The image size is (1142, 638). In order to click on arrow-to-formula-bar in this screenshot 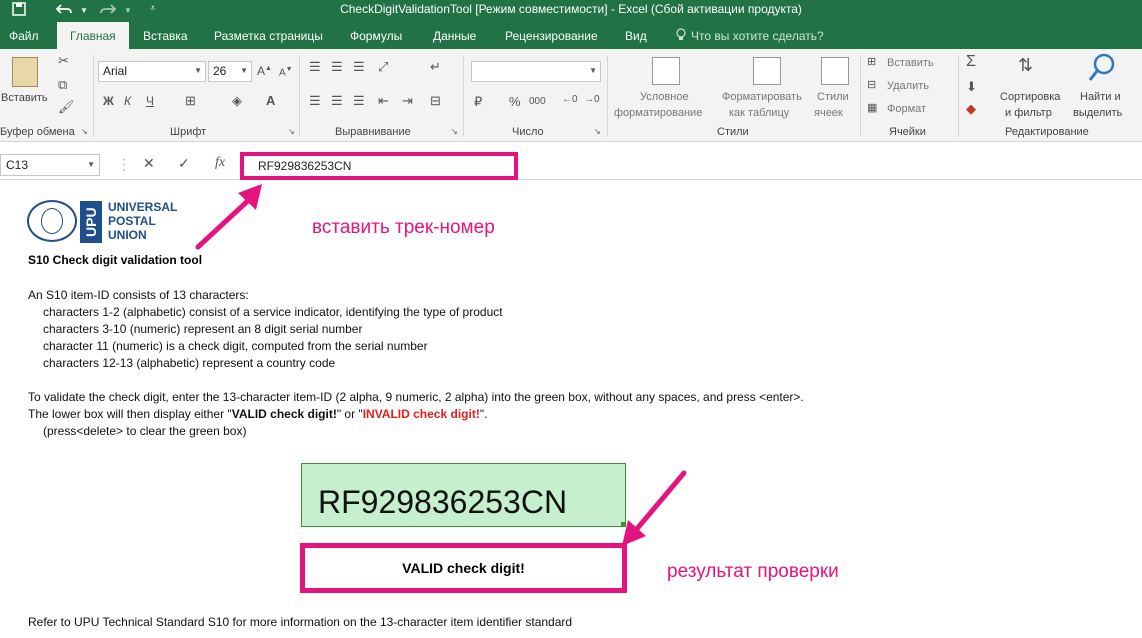, I will do `click(225, 222)`.